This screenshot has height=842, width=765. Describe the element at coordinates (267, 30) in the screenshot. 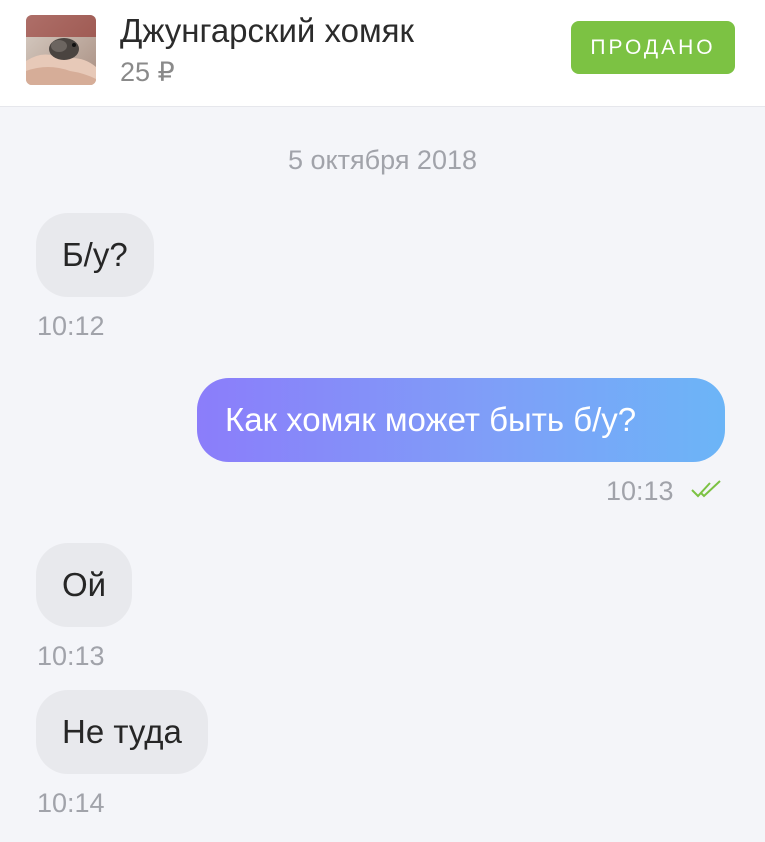

I see `product-title: Джунгарский хомяк` at that location.